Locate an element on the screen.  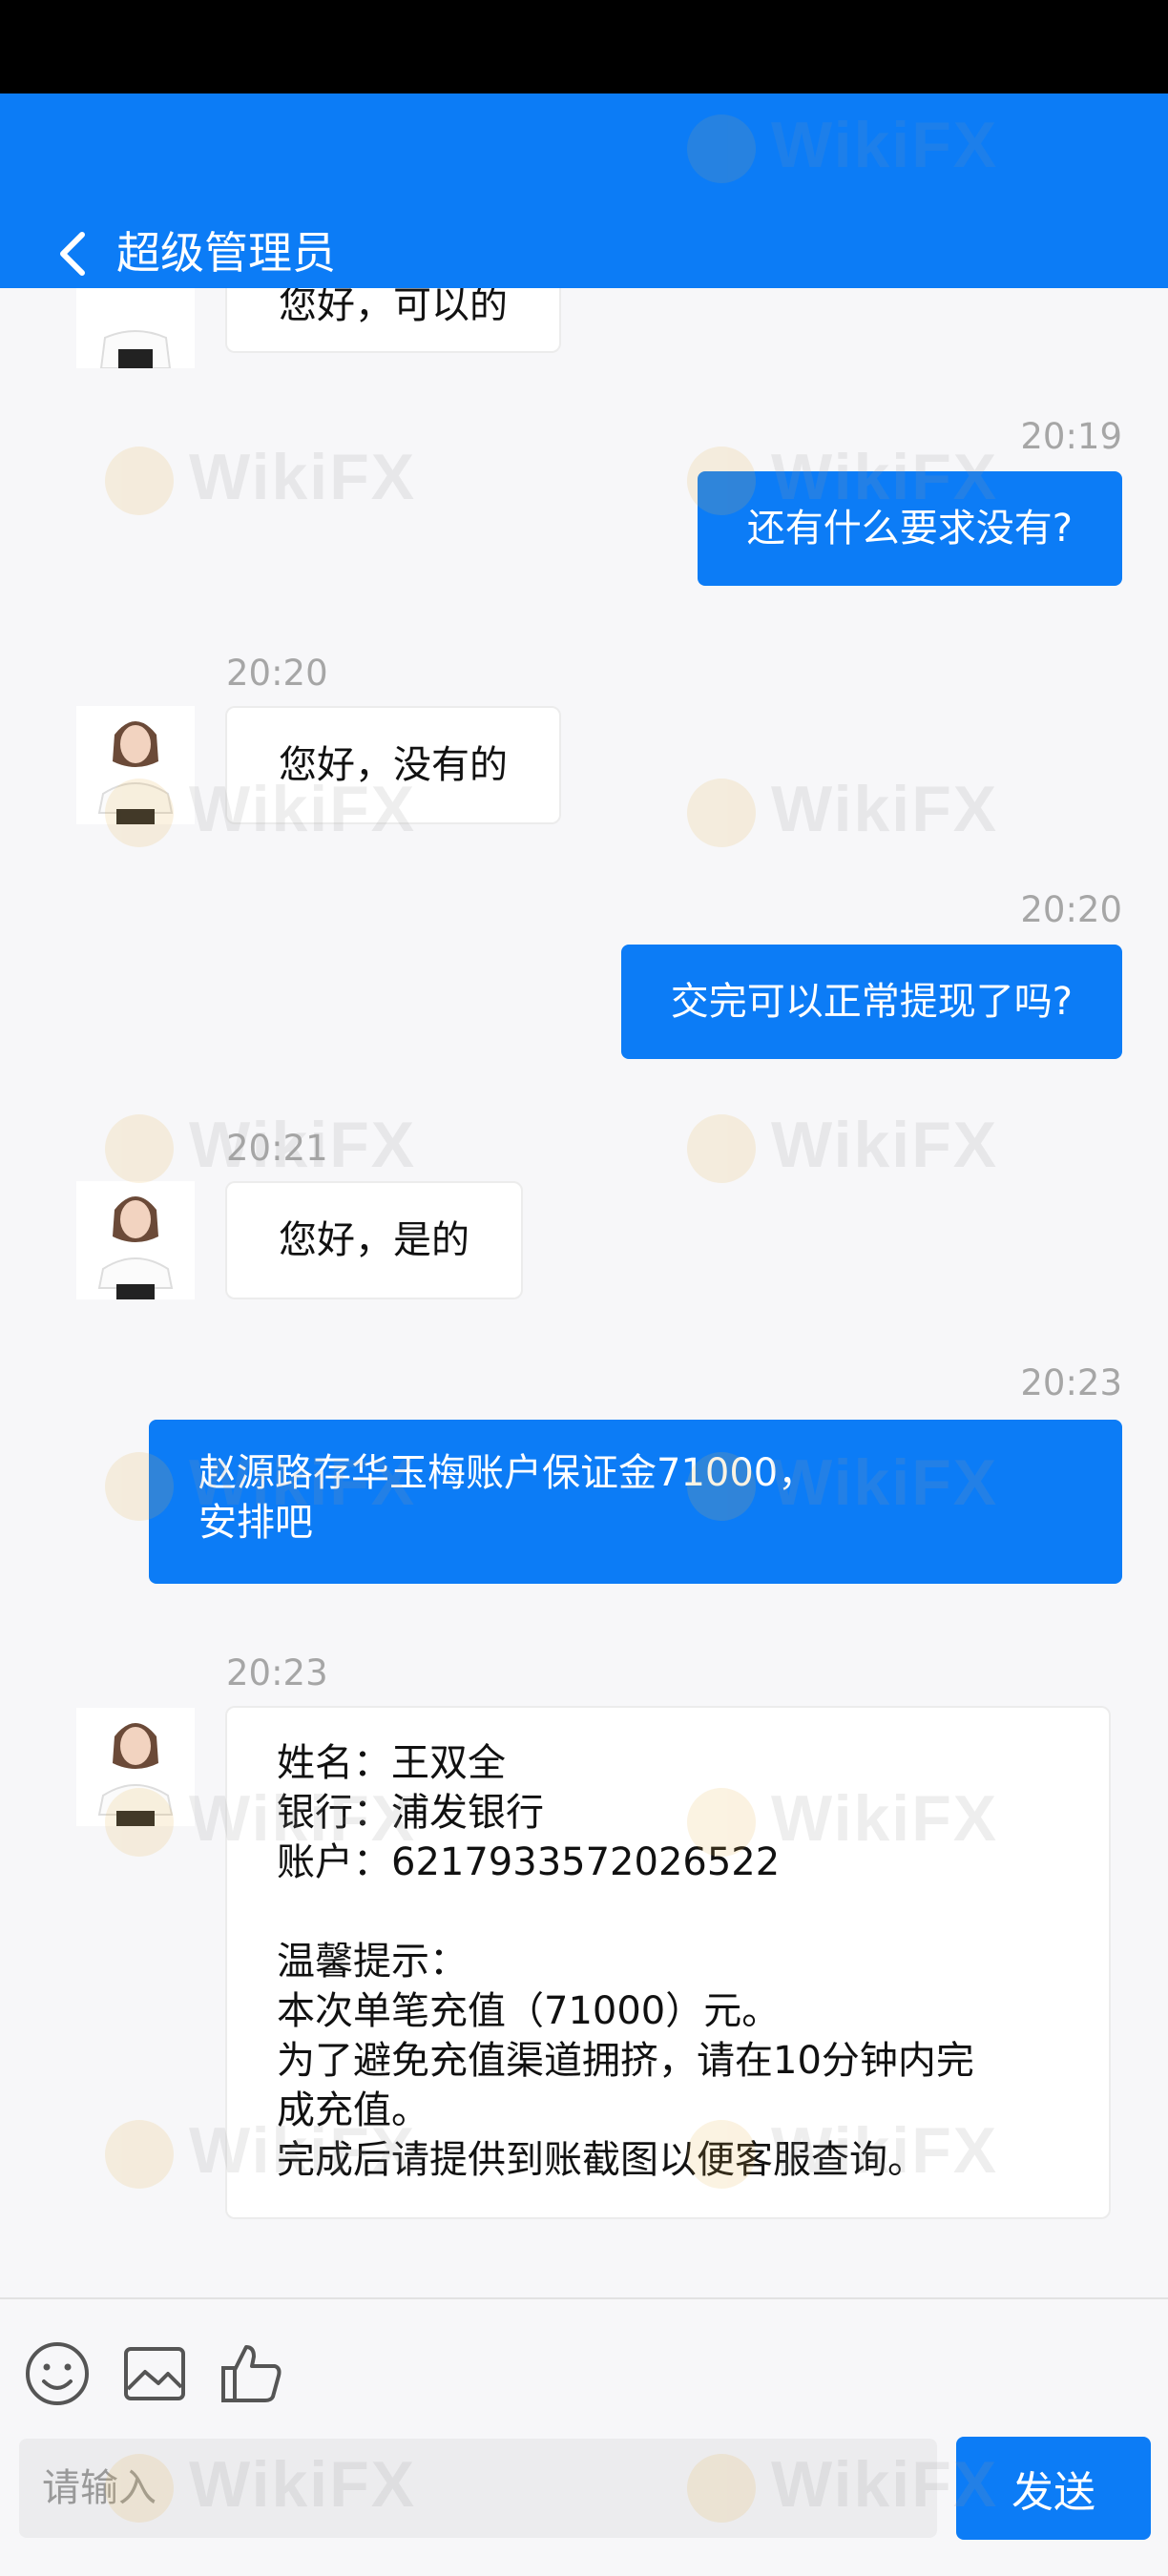
message-bubble: 您好，可以的 is located at coordinates (393, 320).